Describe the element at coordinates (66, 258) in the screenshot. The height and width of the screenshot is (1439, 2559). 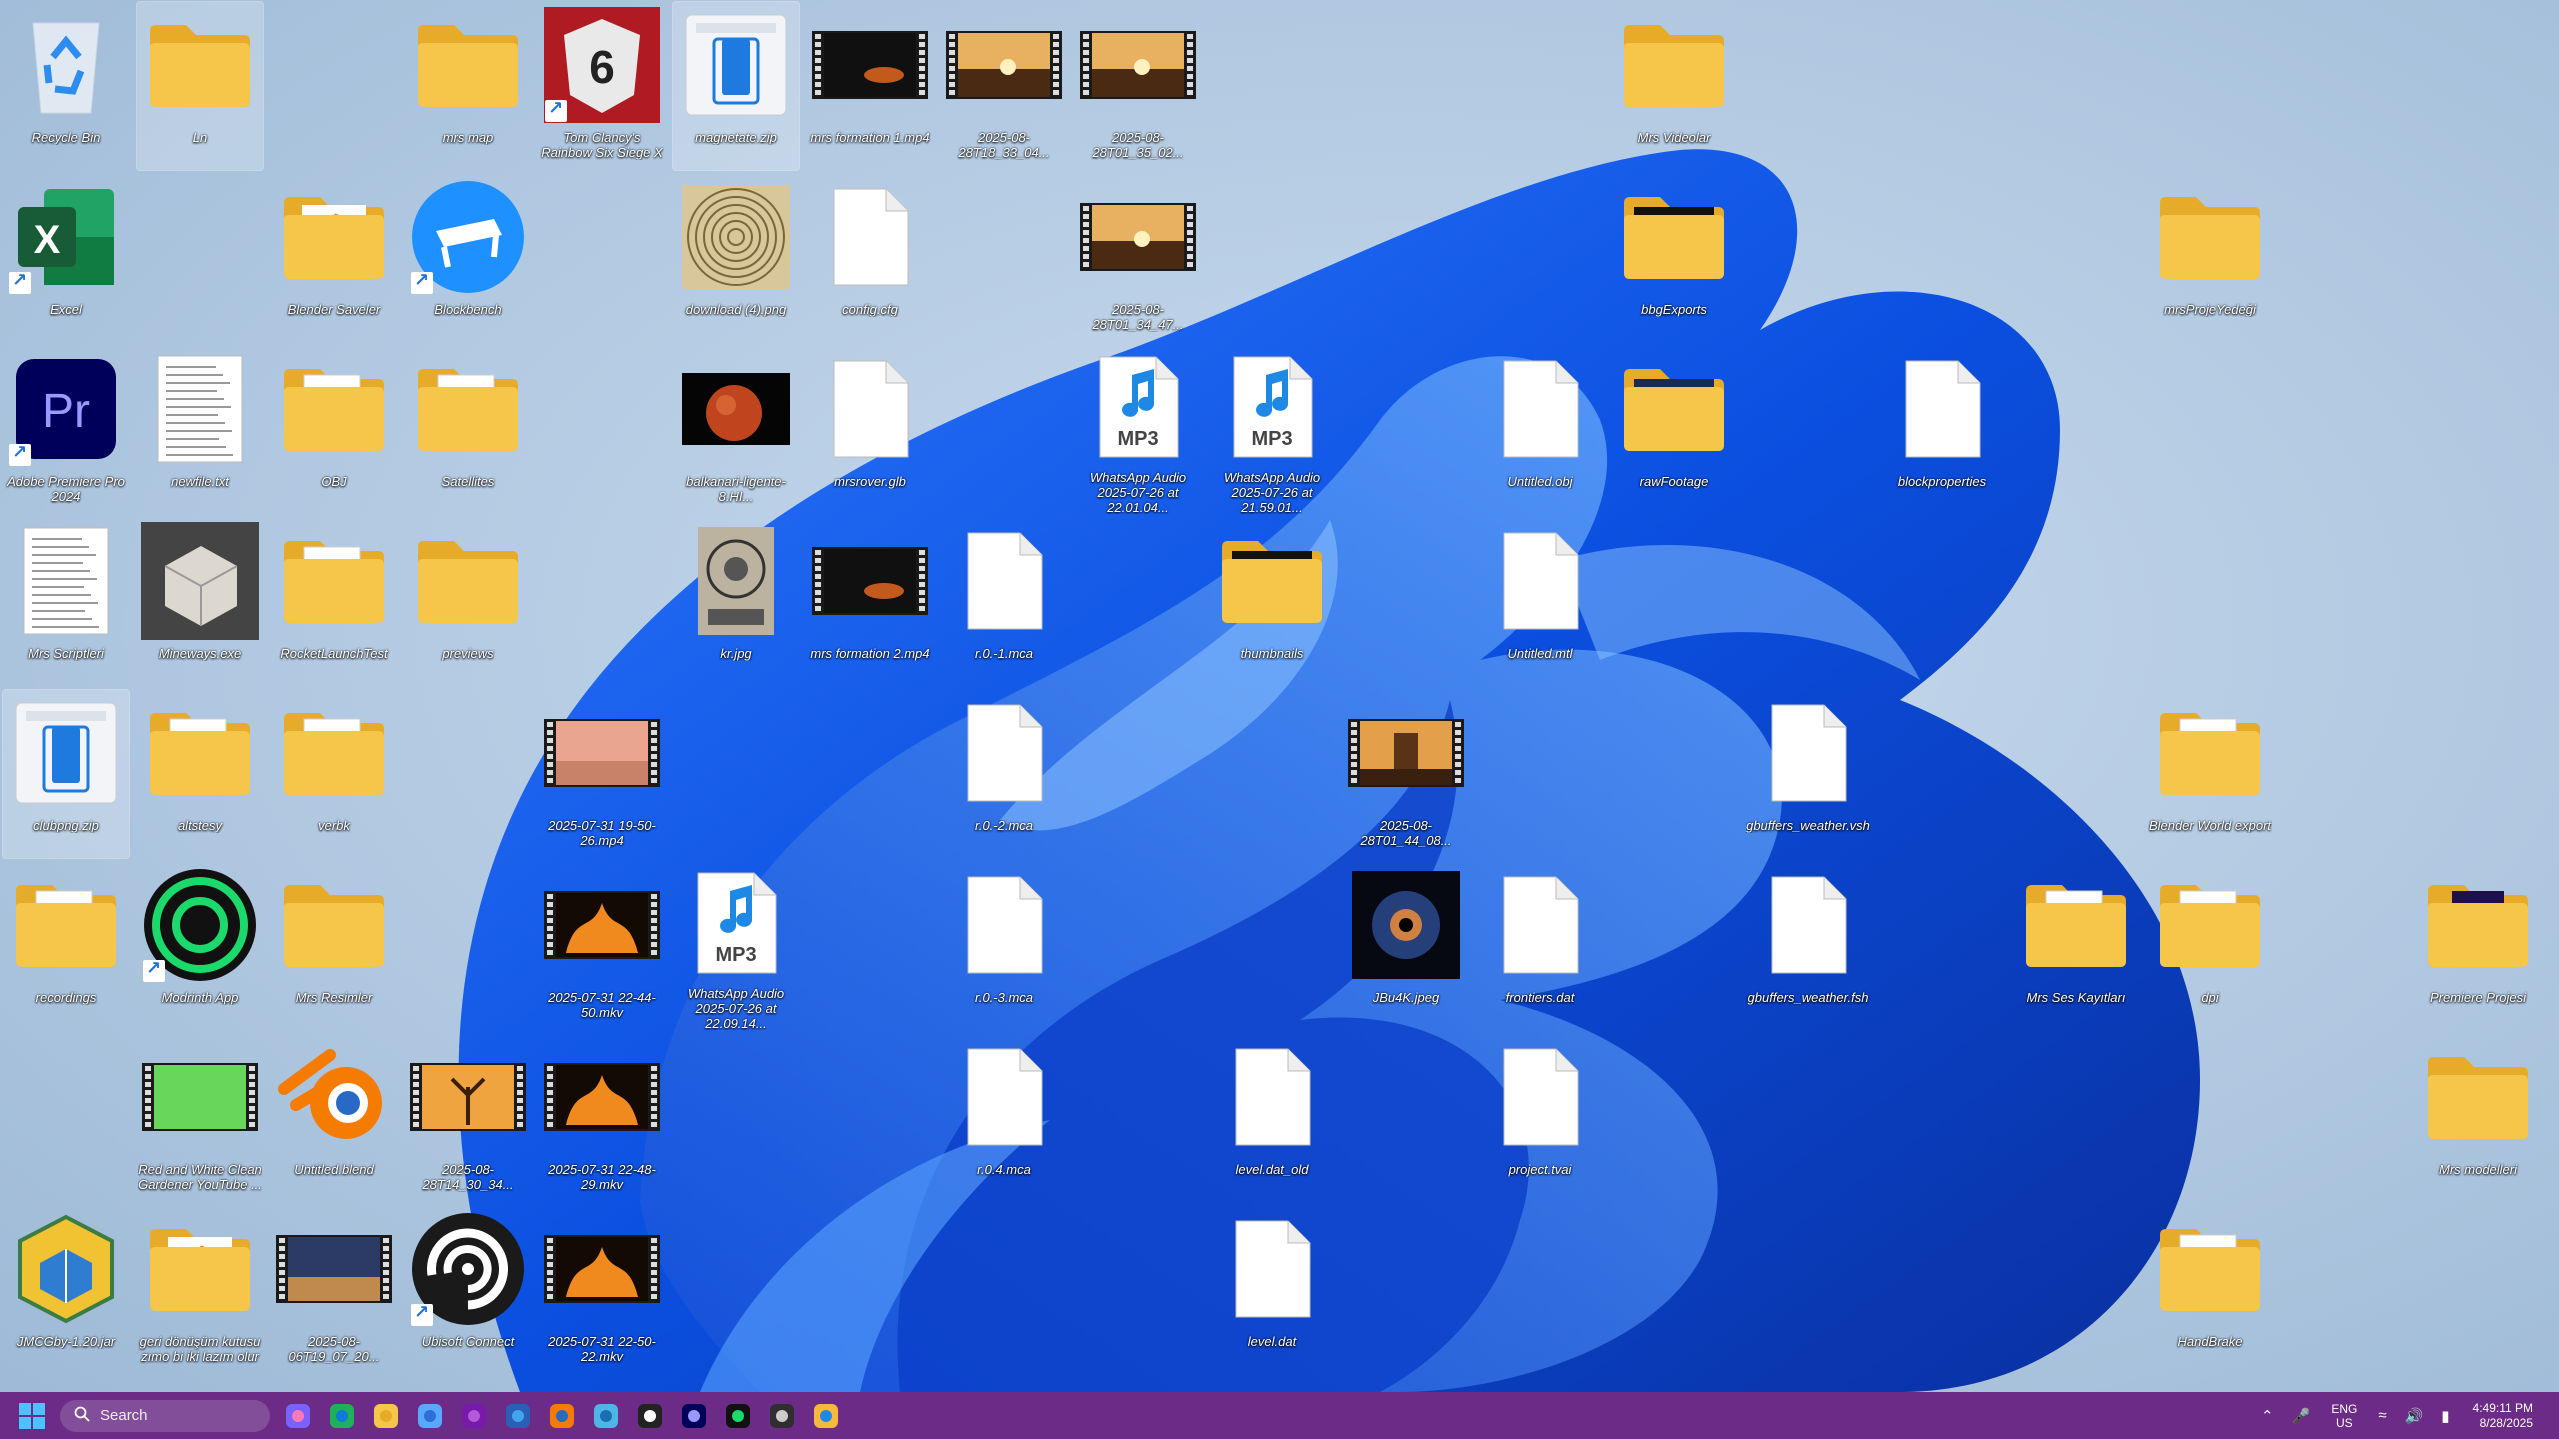
I see `desktop-icon: X Excel` at that location.